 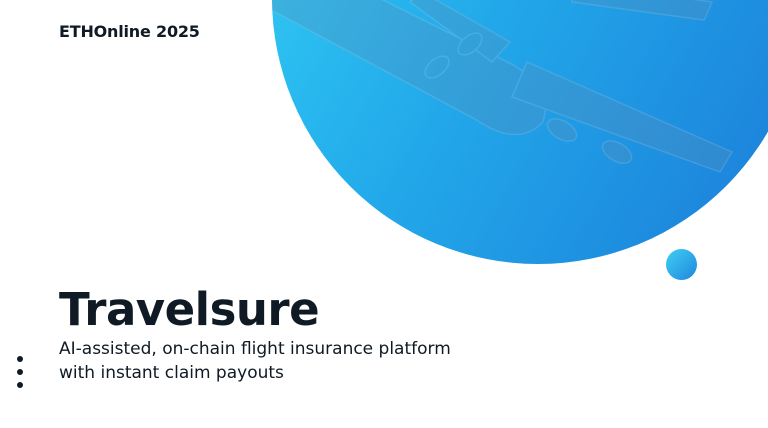 I want to click on project-title: Travelsure, so click(x=189, y=309).